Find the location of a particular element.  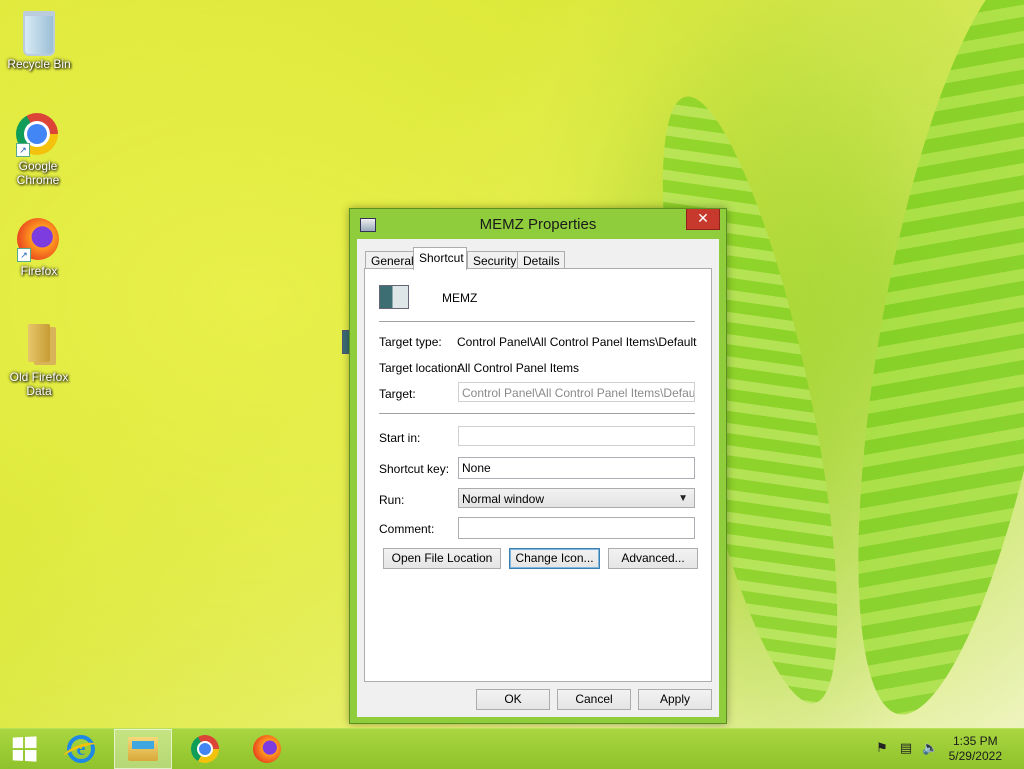

ok-button: OK is located at coordinates (513, 699).